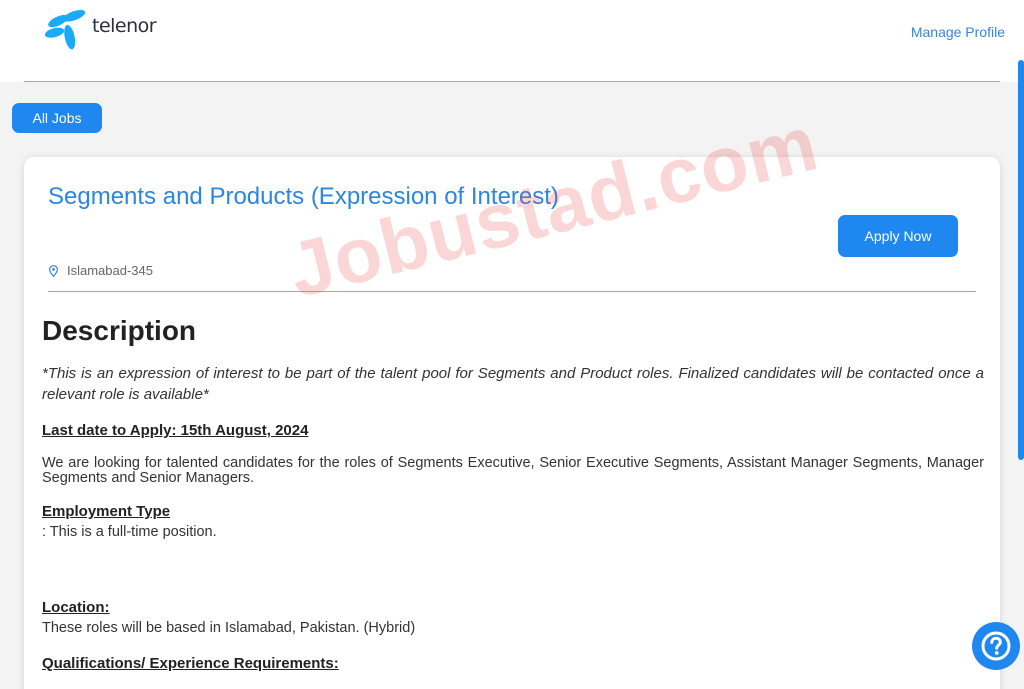  What do you see at coordinates (898, 236) in the screenshot?
I see `apply-now-button: Apply Now` at bounding box center [898, 236].